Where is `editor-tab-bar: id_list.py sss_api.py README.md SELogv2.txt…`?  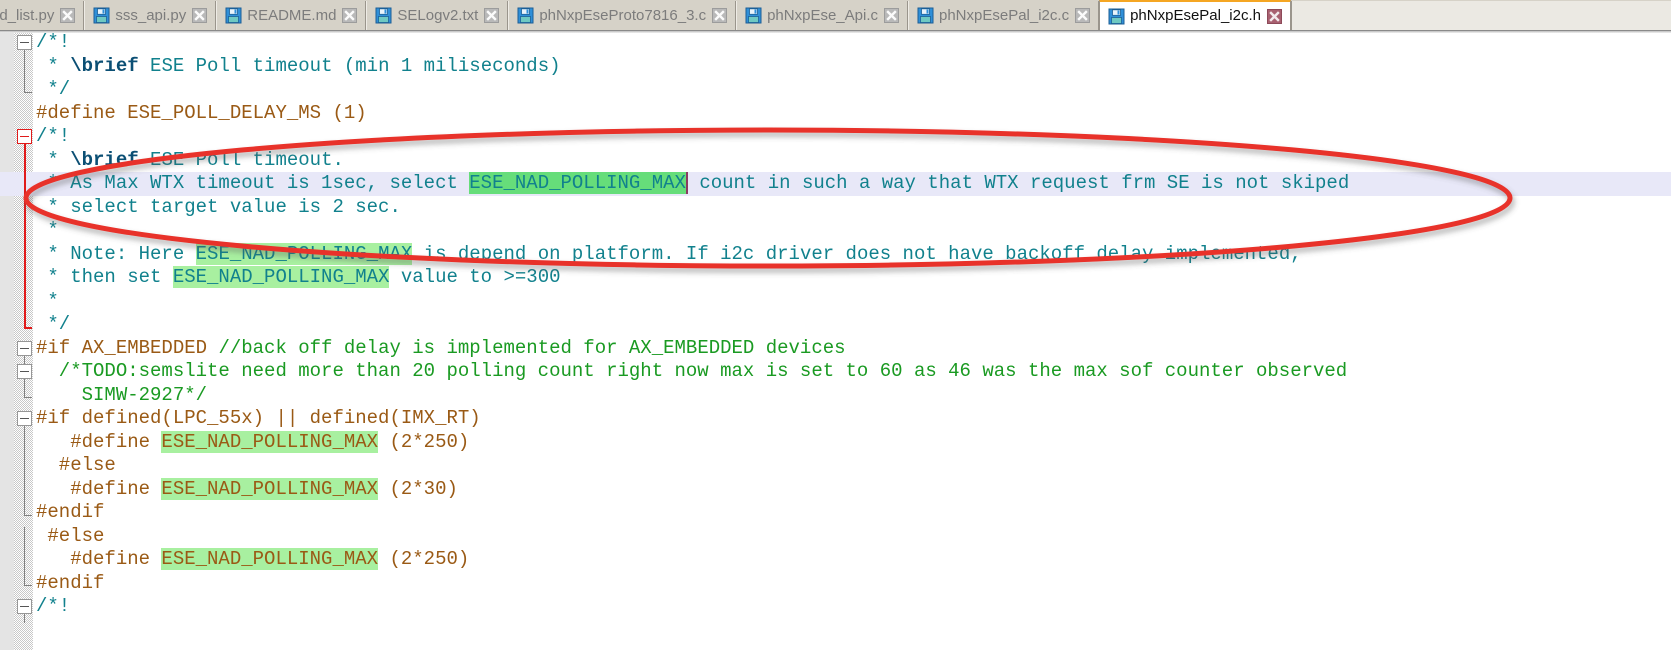
editor-tab-bar: id_list.py sss_api.py README.md SELogv2.txt… is located at coordinates (835, 15).